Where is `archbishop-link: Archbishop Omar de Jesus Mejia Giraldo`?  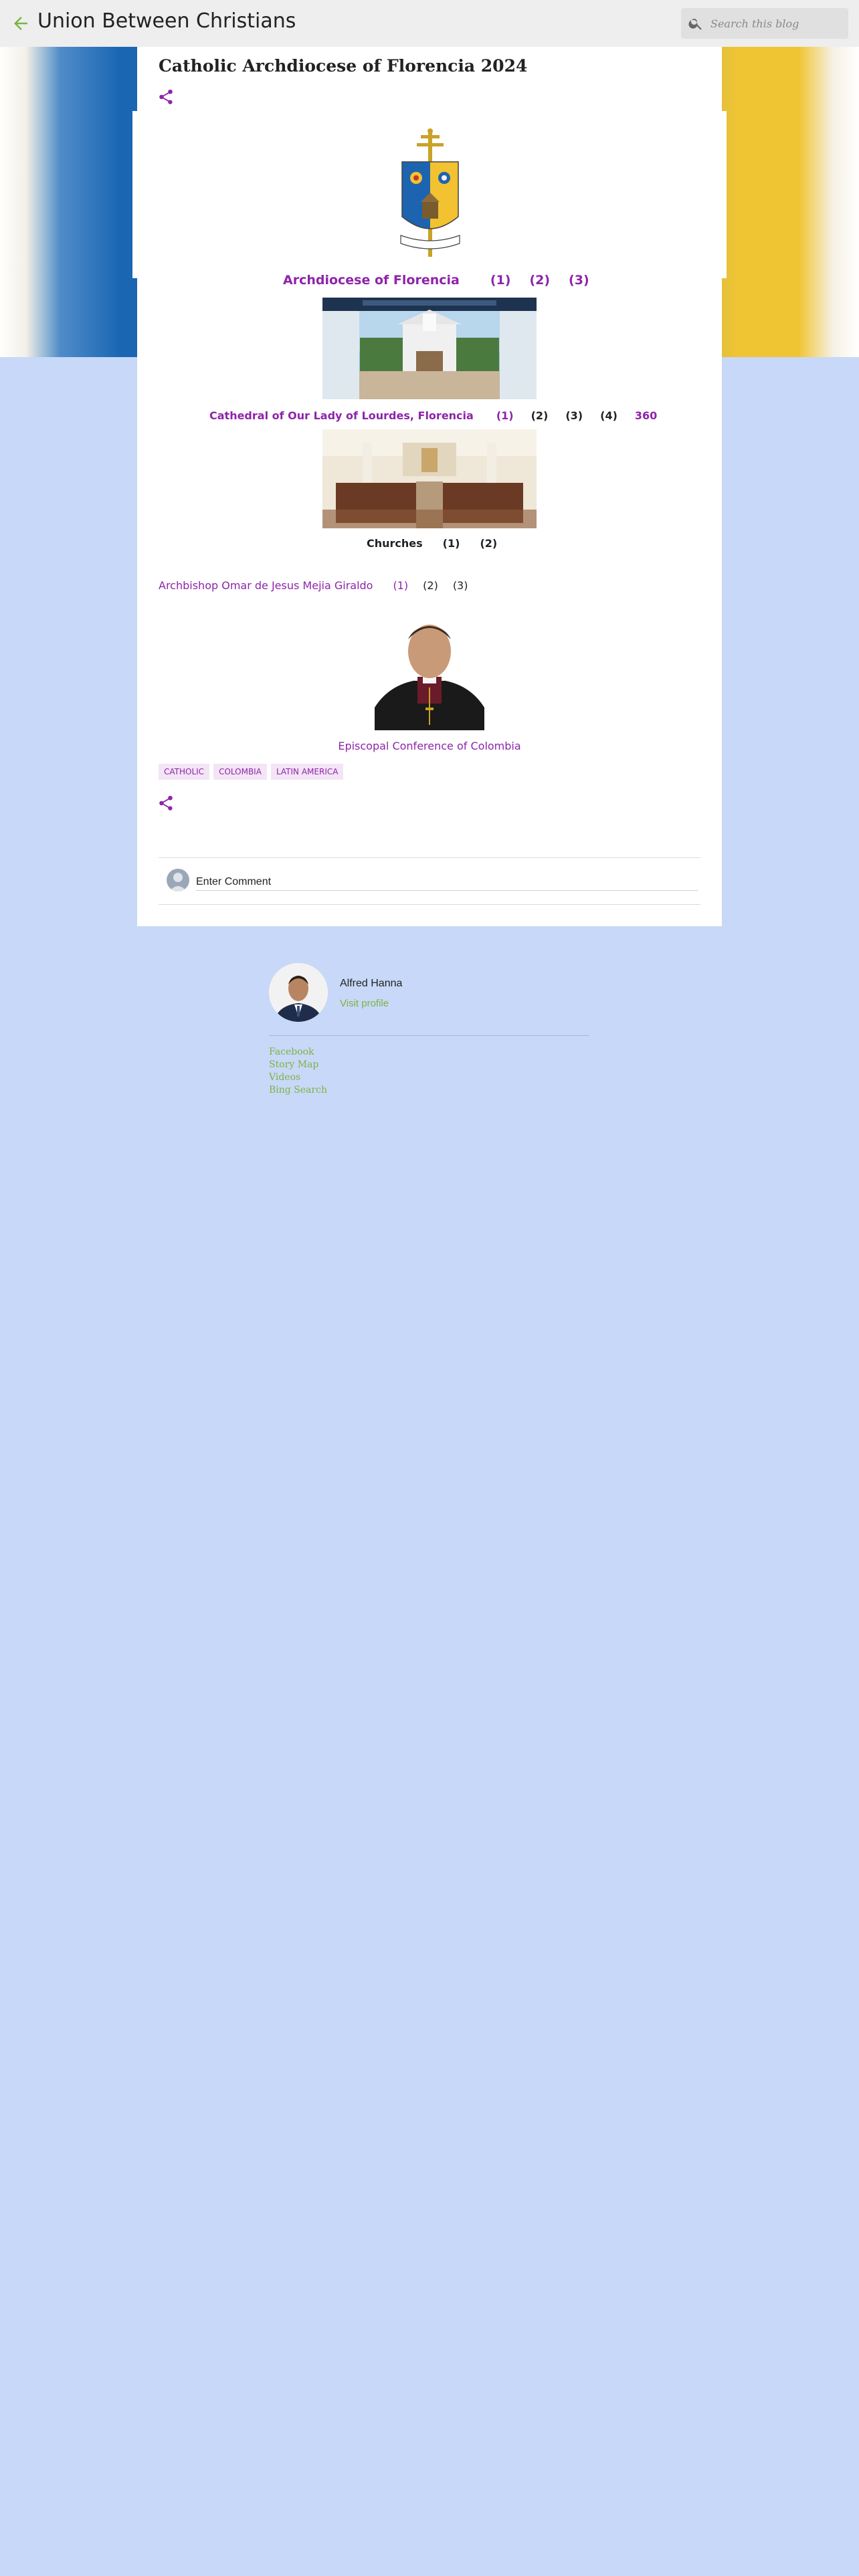 archbishop-link: Archbishop Omar de Jesus Mejia Giraldo is located at coordinates (266, 585).